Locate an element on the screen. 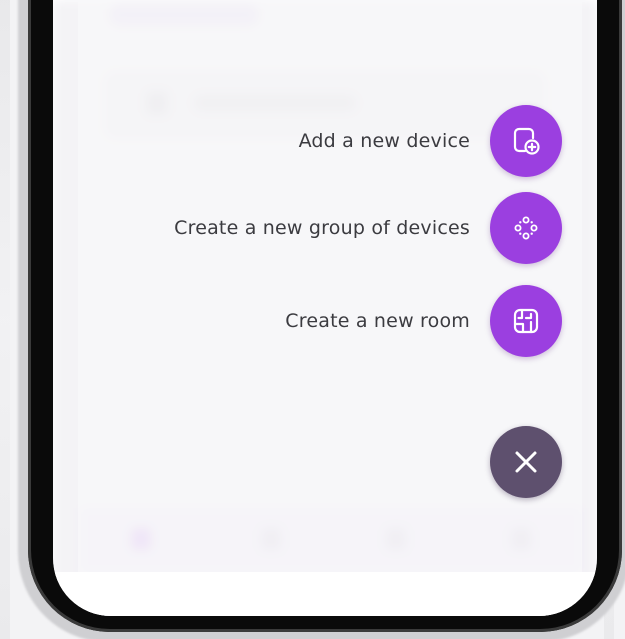 Image resolution: width=625 pixels, height=639 pixels. device-group-icon is located at coordinates (526, 228).